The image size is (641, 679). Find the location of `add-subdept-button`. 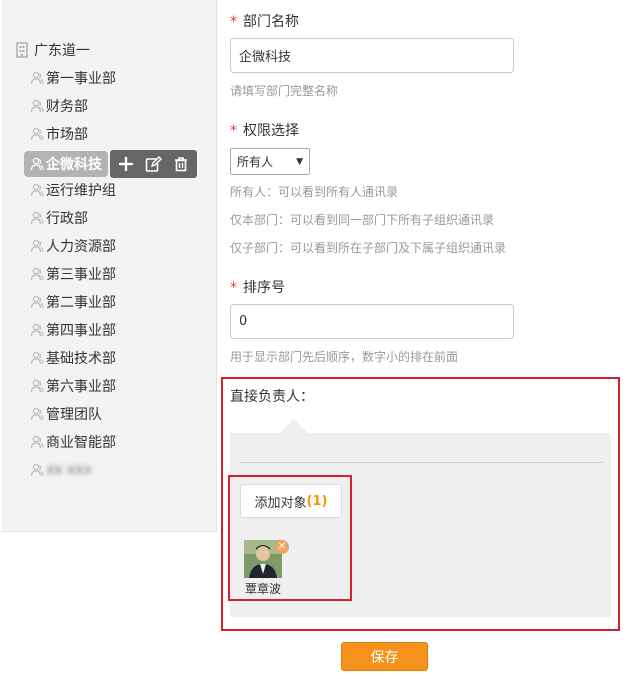

add-subdept-button is located at coordinates (126, 164).